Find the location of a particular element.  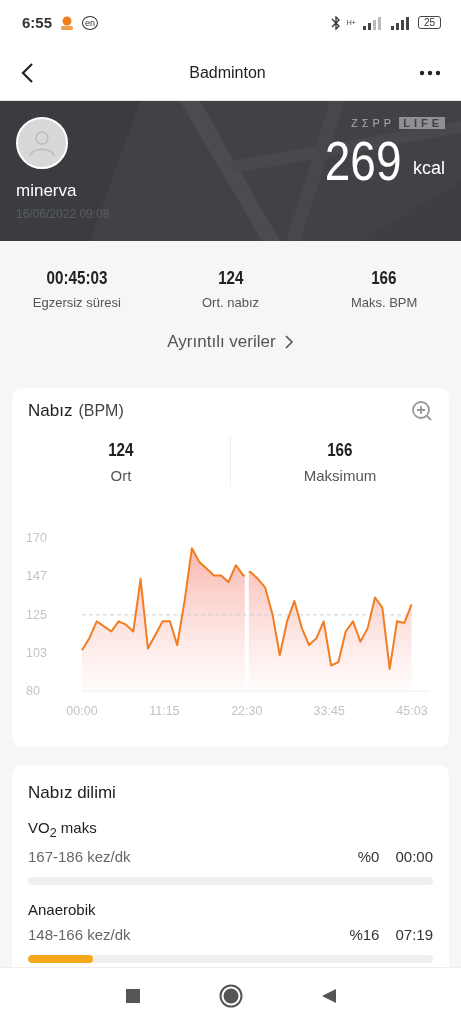

logo-label: LIFE is located at coordinates (422, 123).